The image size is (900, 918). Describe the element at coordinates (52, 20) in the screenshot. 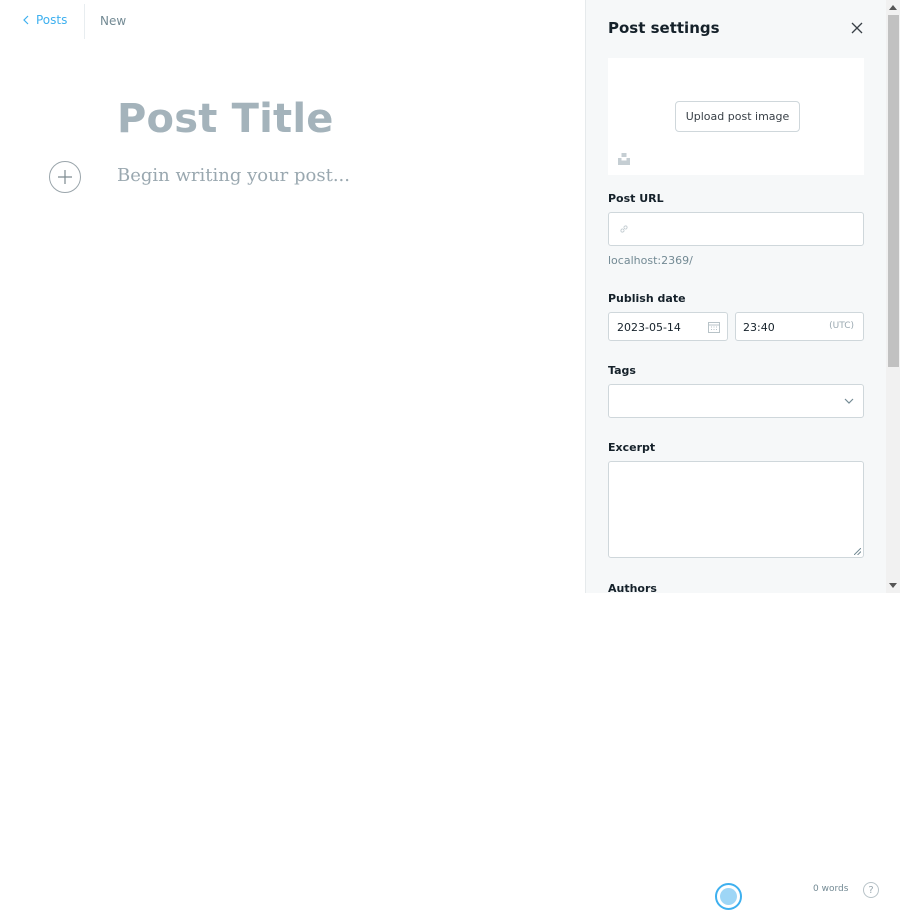

I see `back-link-label: Posts` at that location.